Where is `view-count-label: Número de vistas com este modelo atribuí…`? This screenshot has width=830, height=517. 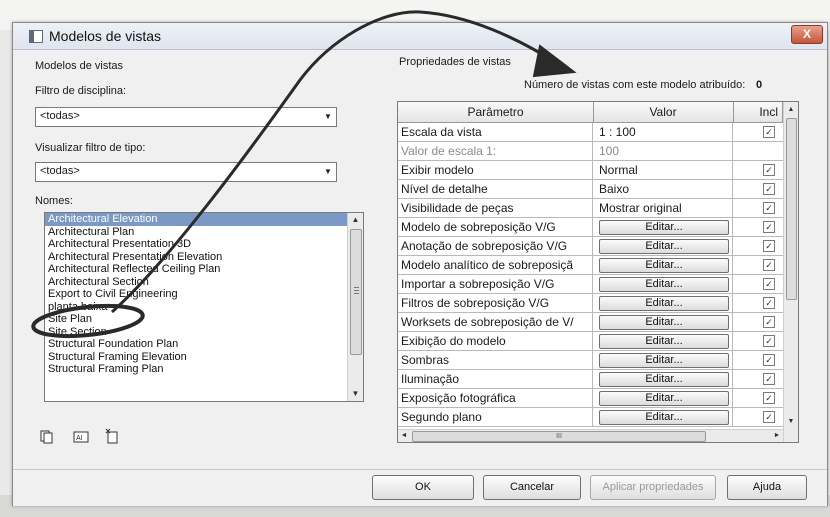 view-count-label: Número de vistas com este modelo atribuí… is located at coordinates (635, 85).